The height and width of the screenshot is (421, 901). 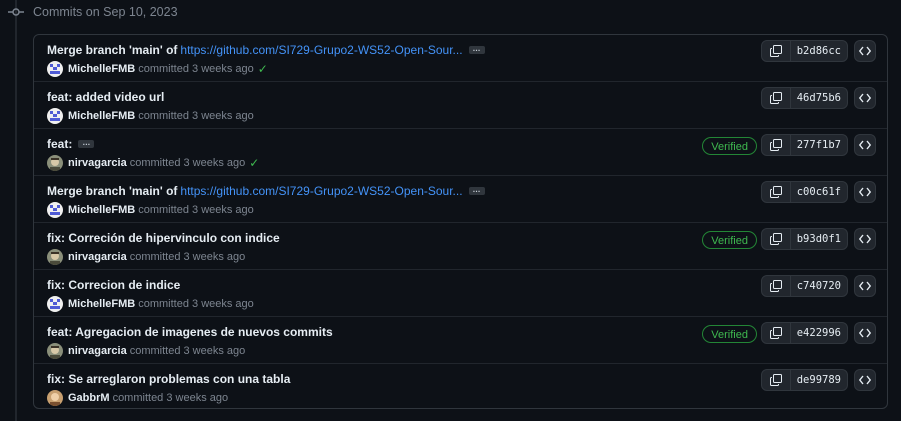 I want to click on commit-sha-link: b93d0f1, so click(x=819, y=239).